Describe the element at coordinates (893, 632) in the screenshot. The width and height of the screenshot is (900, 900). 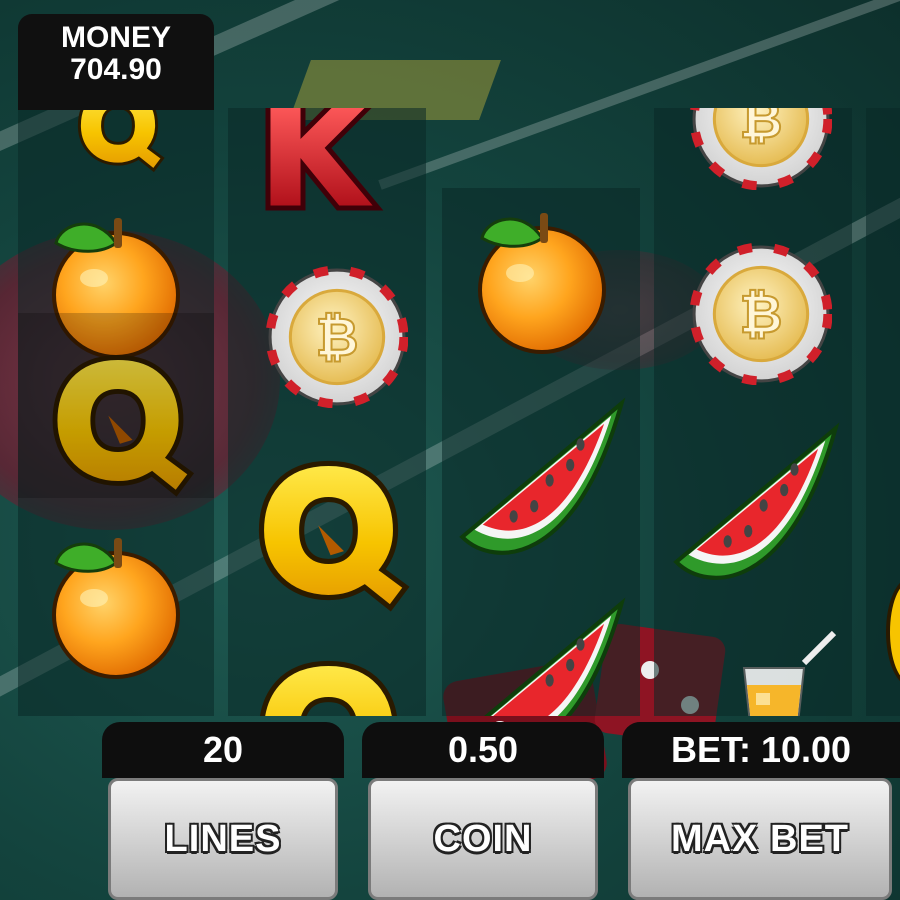
I see `partial-symbol` at that location.